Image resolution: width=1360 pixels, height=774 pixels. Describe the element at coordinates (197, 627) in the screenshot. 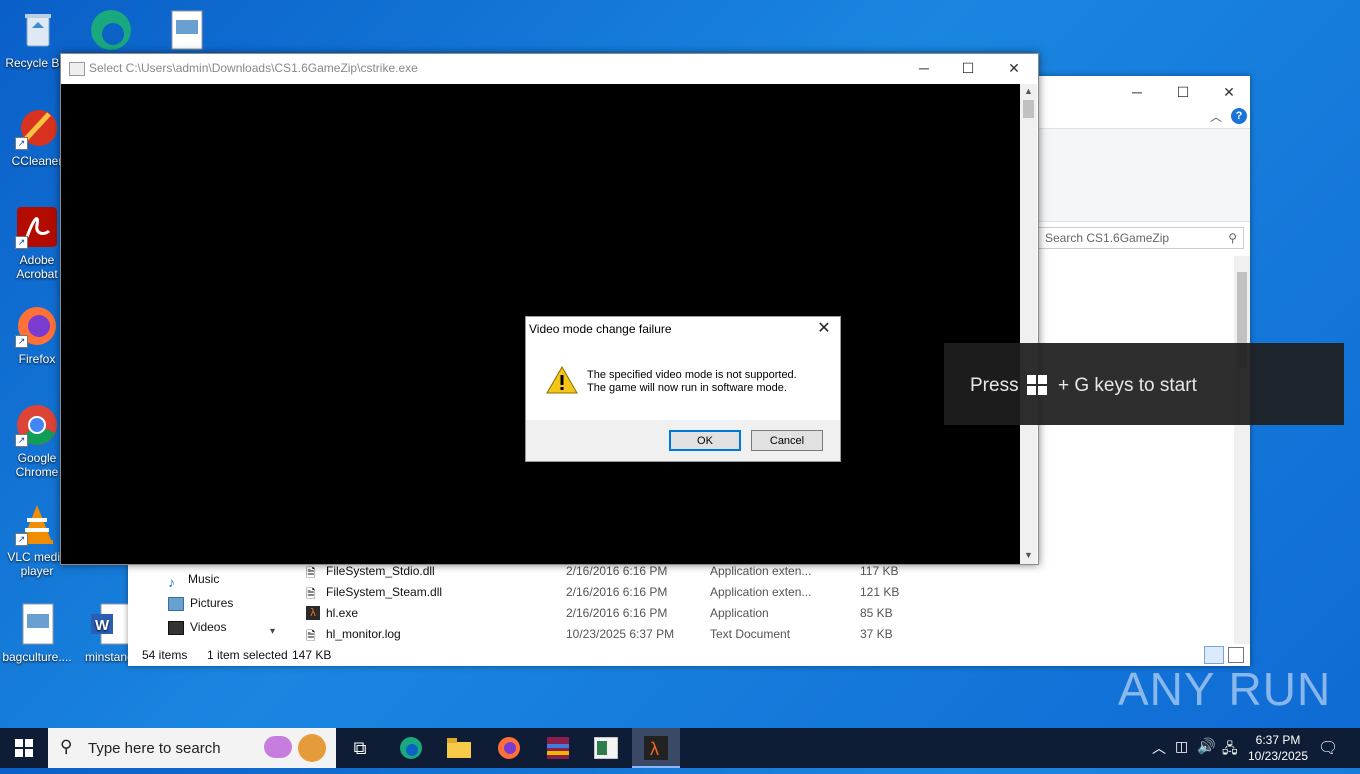

I see `nav-item-videos: Videos` at that location.